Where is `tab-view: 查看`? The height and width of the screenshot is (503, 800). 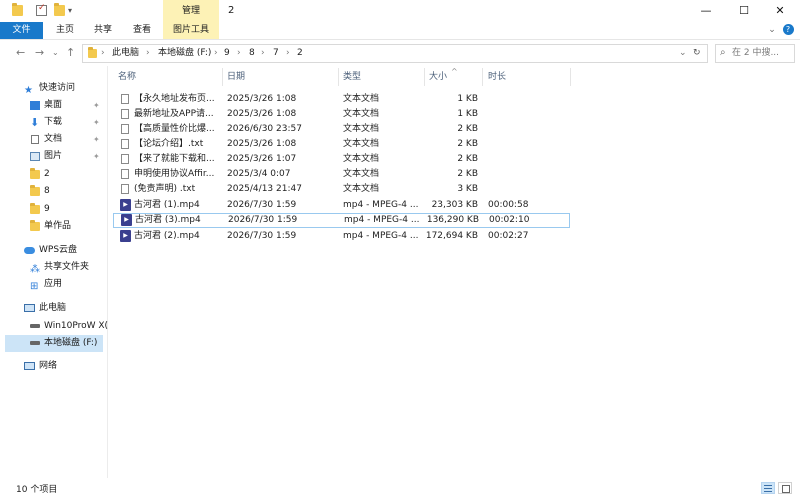 tab-view: 查看 is located at coordinates (142, 30).